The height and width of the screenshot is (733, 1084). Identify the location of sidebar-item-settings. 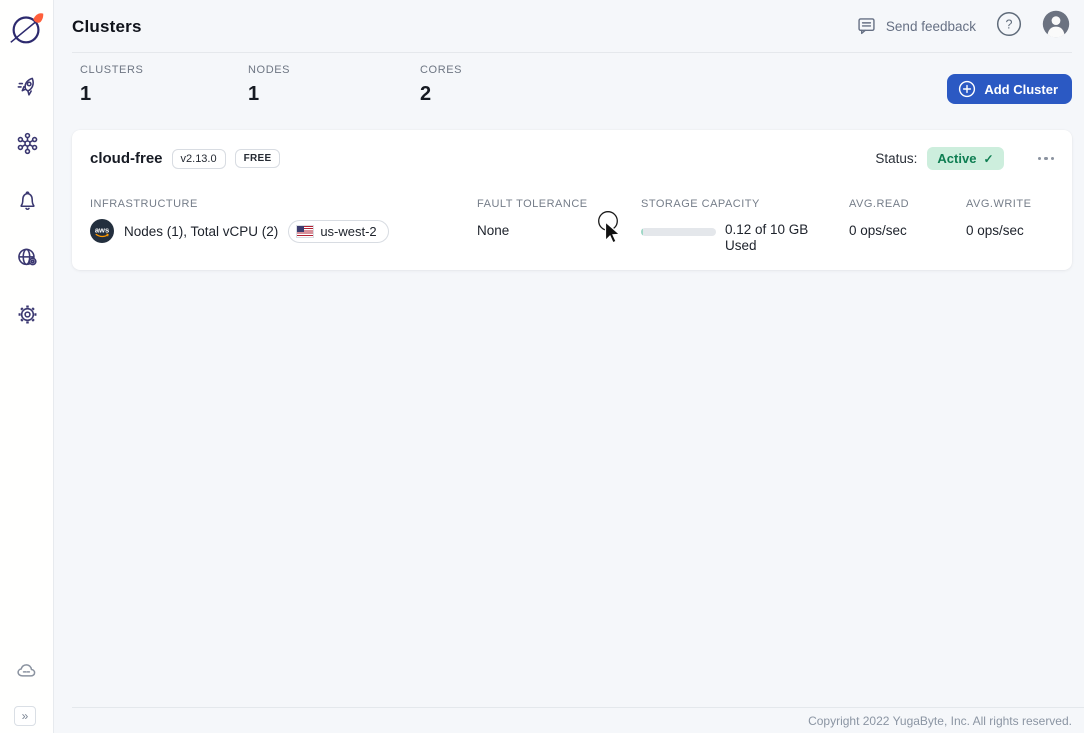
(27, 317).